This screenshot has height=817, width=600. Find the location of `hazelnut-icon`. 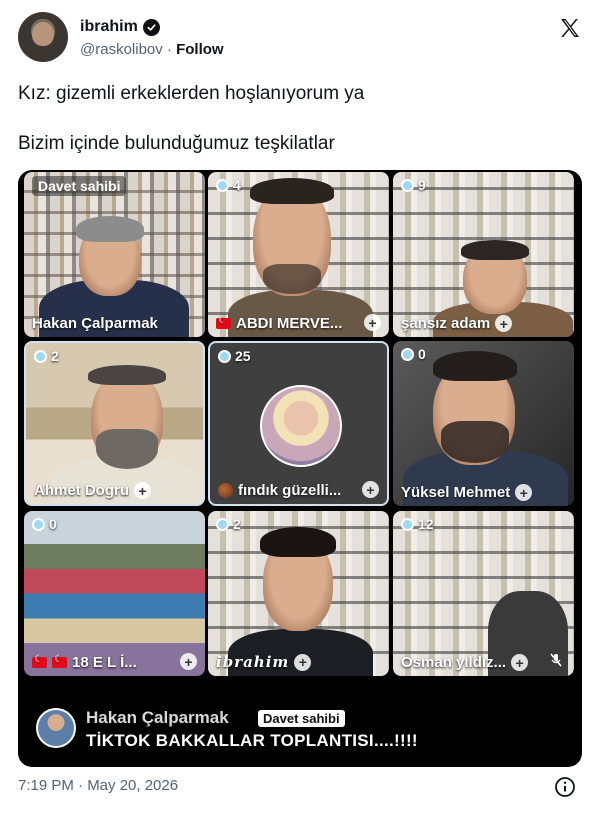

hazelnut-icon is located at coordinates (225, 490).